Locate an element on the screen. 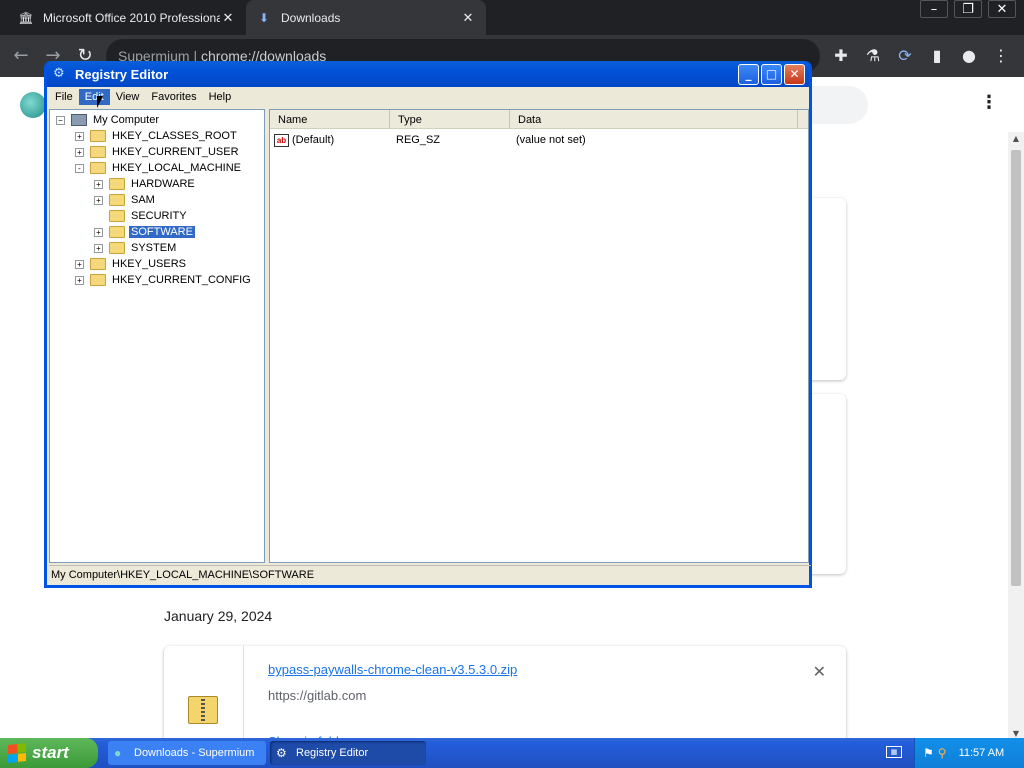  scrollbar-thumb is located at coordinates (1016, 368).